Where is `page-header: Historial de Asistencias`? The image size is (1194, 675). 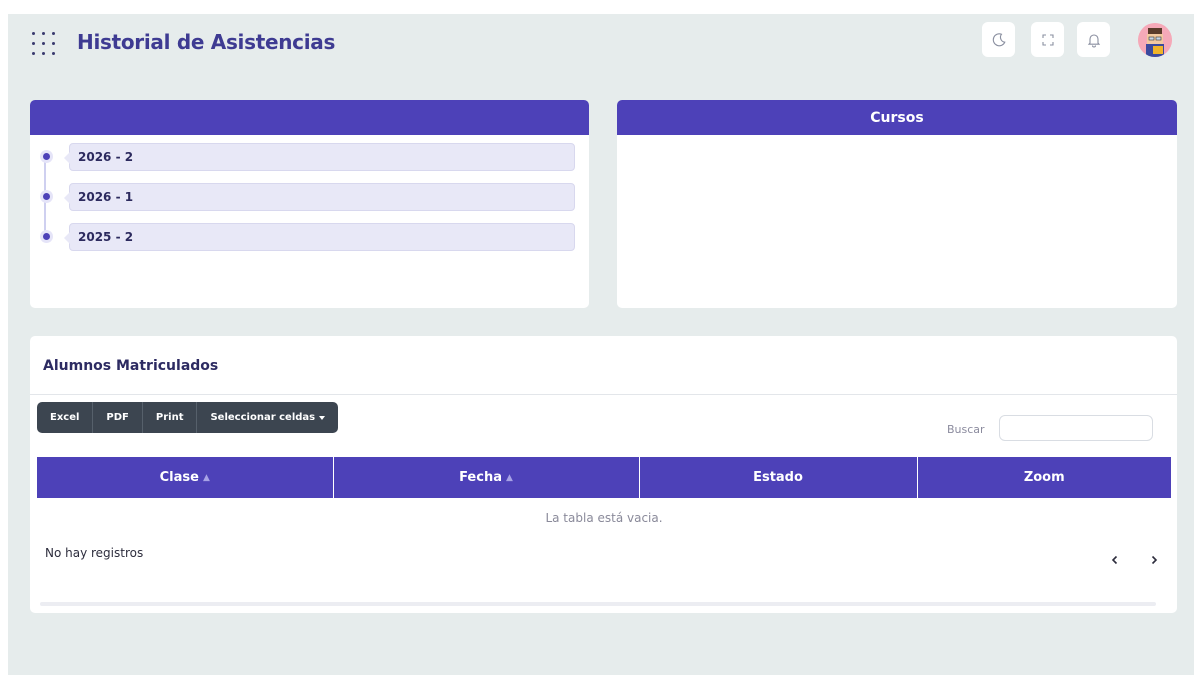 page-header: Historial de Asistencias is located at coordinates (601, 46).